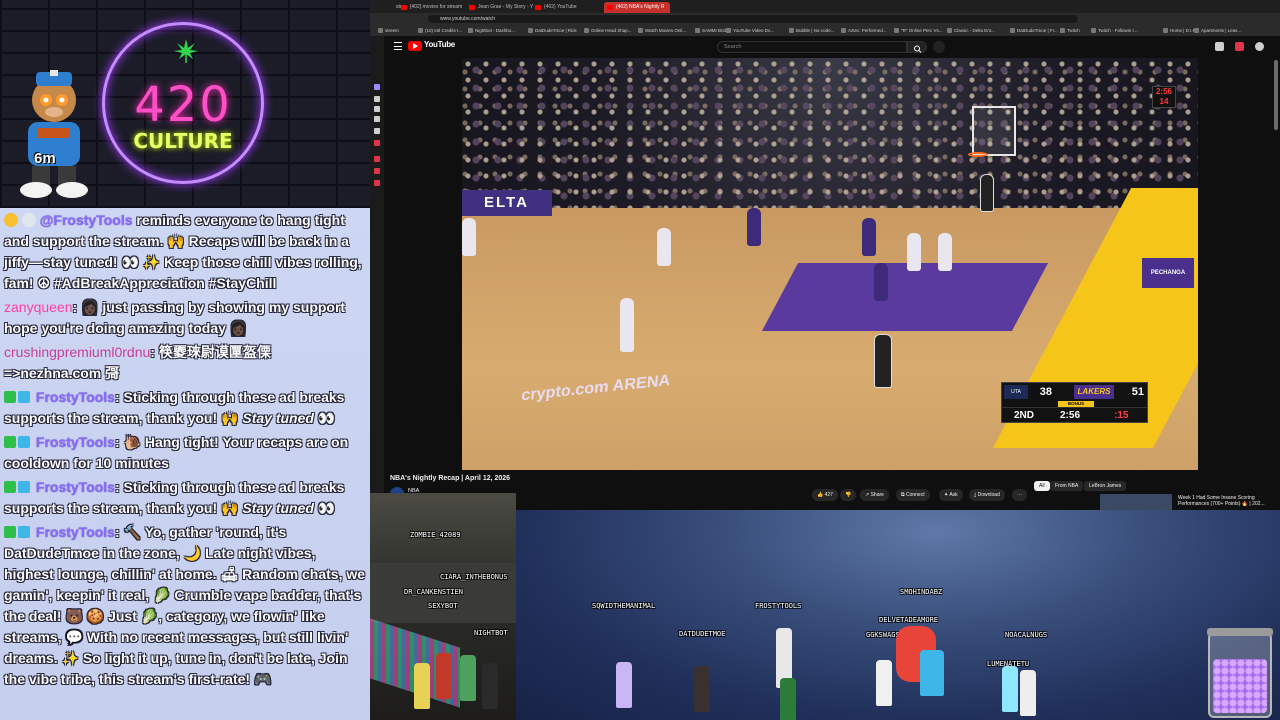 This screenshot has width=1280, height=720. I want to click on like-count: 427, so click(828, 495).